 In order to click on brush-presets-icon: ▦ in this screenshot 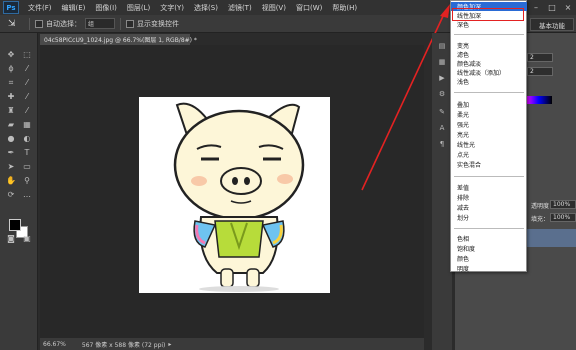, I will do `click(442, 62)`.